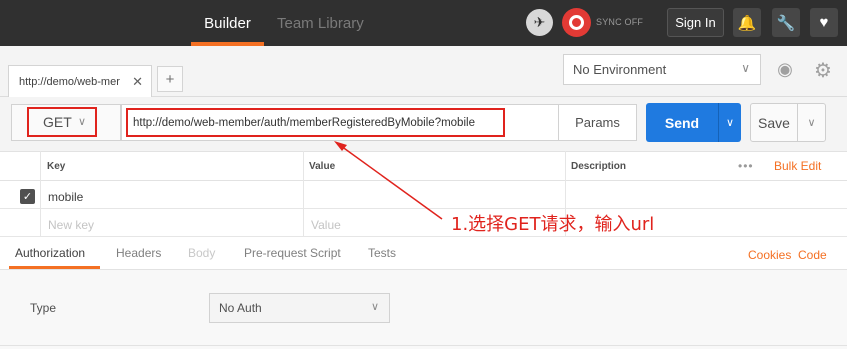  Describe the element at coordinates (137, 82) in the screenshot. I see `close-icon: ✕` at that location.